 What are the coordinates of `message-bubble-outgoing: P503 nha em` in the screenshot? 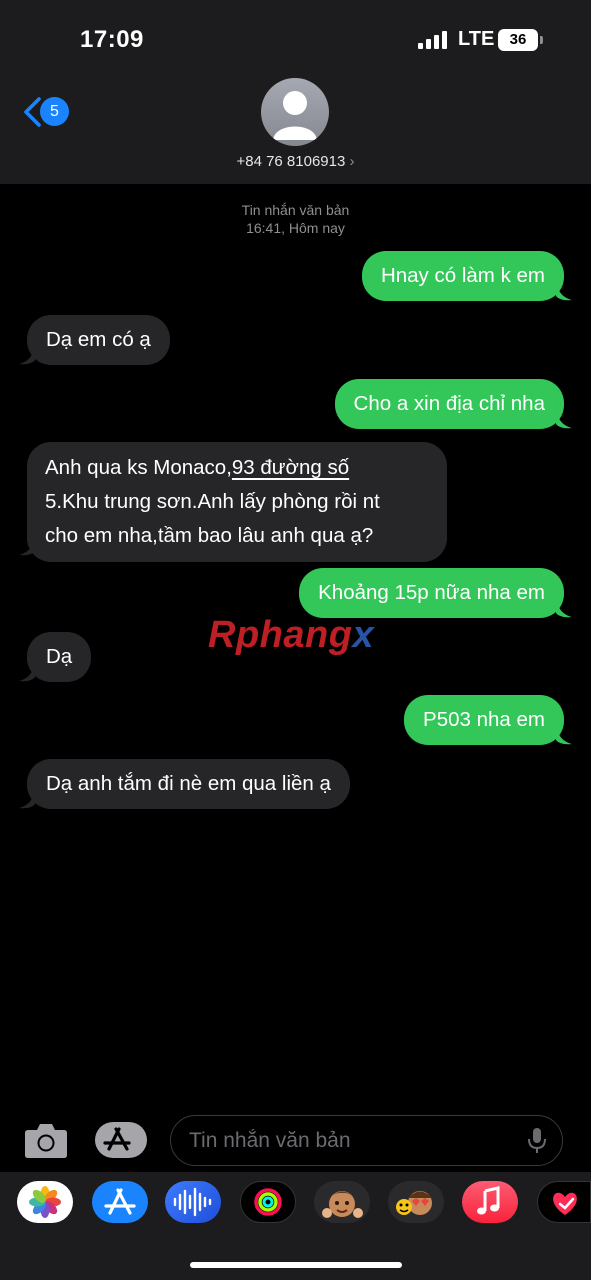 It's located at (484, 720).